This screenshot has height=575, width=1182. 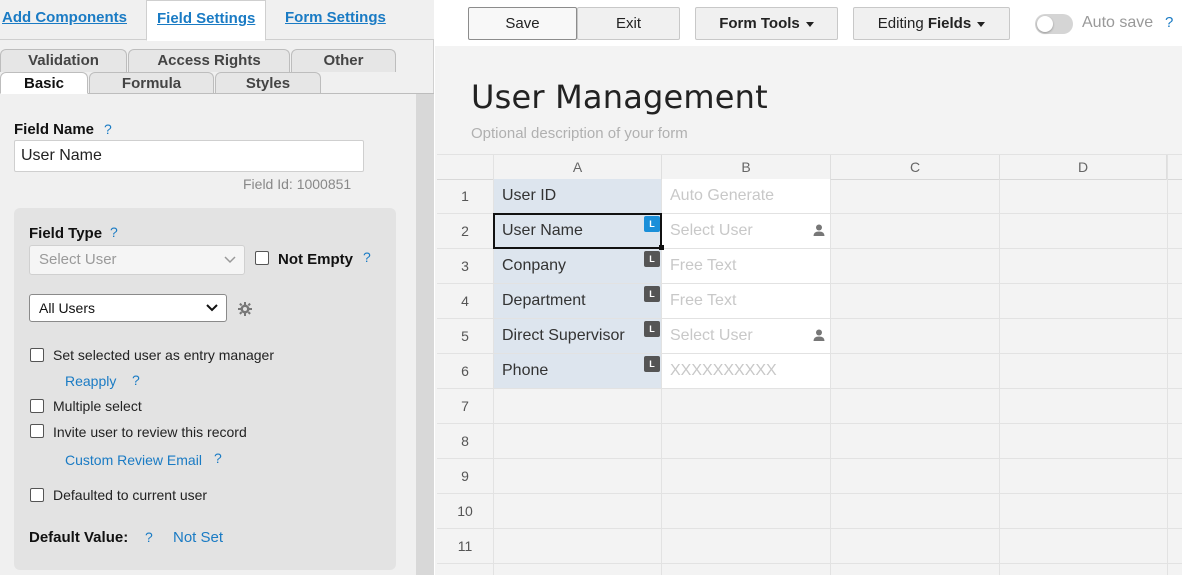 What do you see at coordinates (465, 476) in the screenshot?
I see `row-header: 9` at bounding box center [465, 476].